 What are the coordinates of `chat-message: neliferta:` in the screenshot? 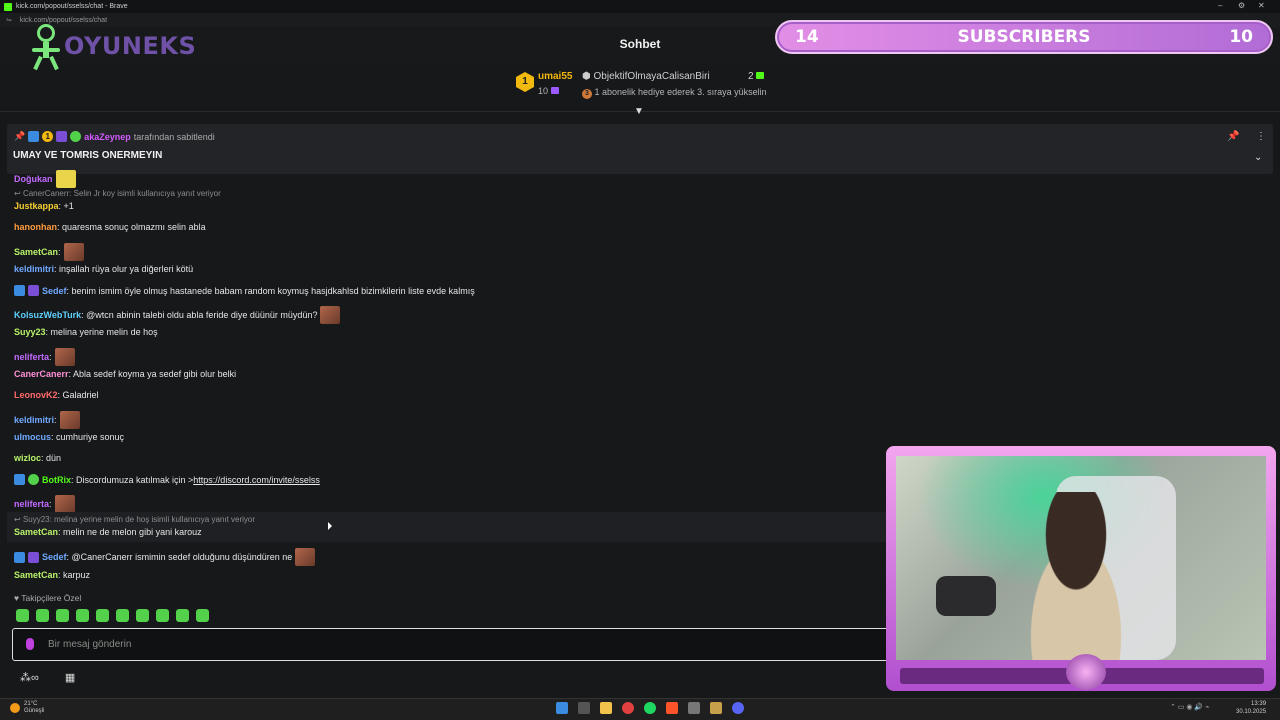 It's located at (44, 357).